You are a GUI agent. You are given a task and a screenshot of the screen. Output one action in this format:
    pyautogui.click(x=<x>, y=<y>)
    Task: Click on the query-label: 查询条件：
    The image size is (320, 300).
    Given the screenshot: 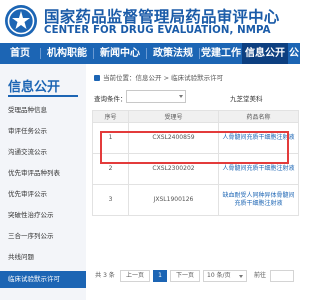 What is the action you would take?
    pyautogui.click(x=110, y=99)
    